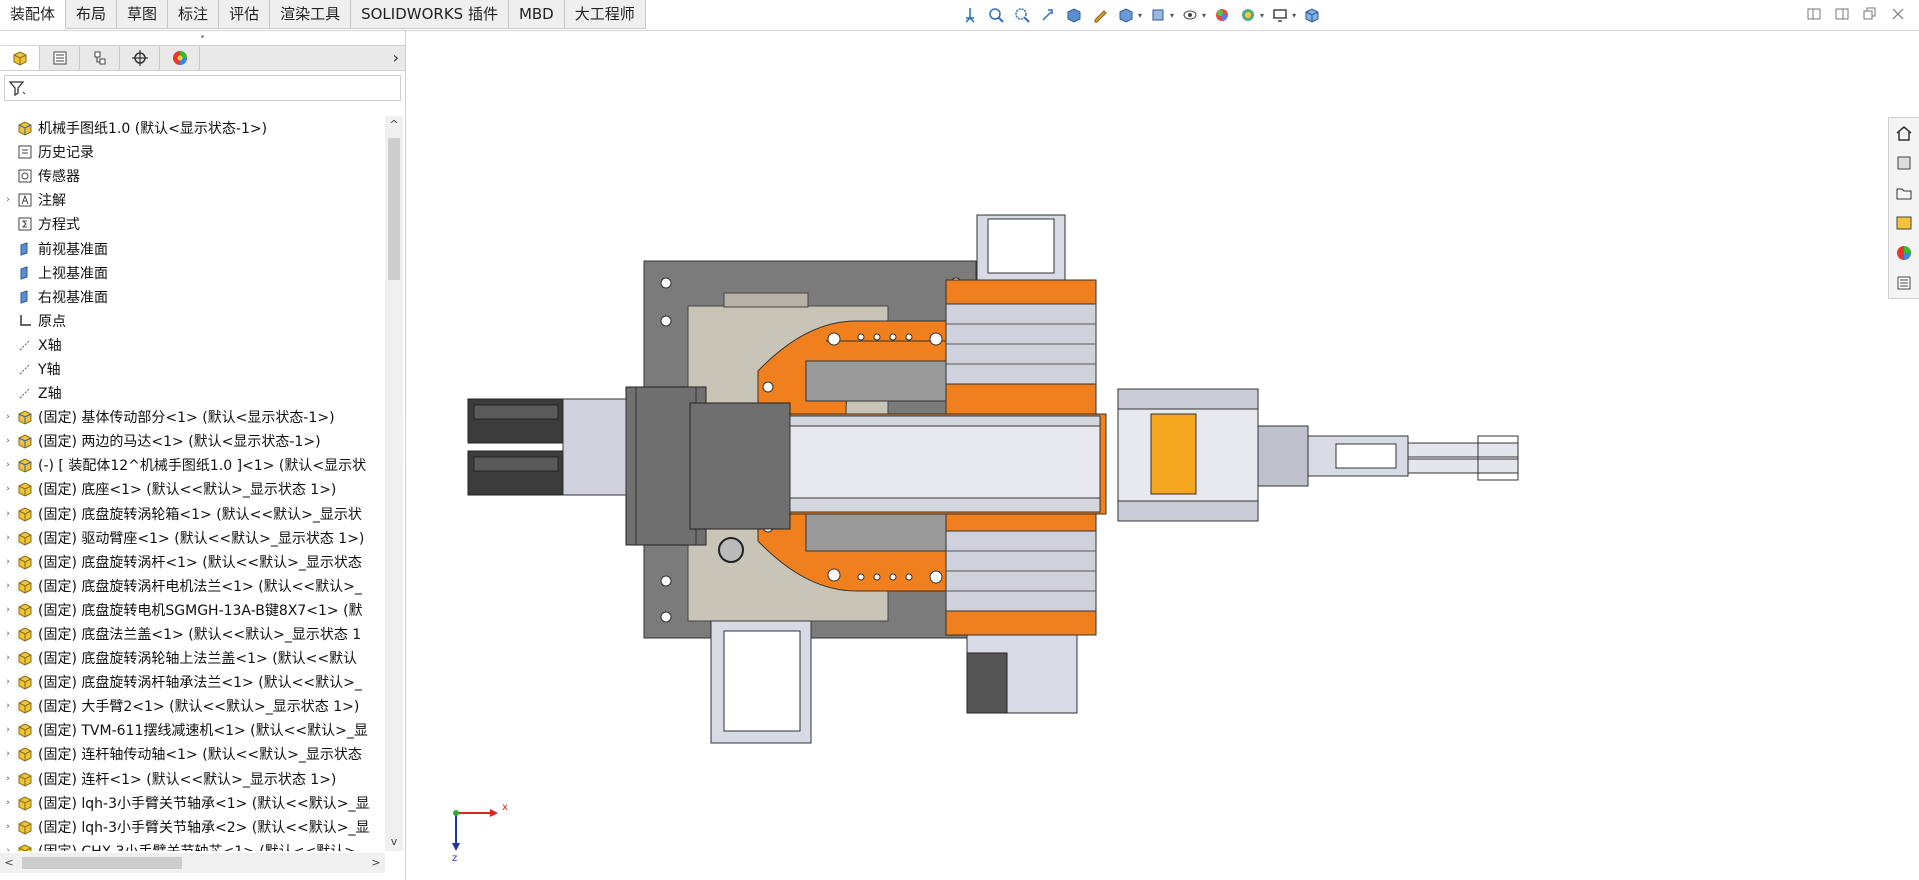 The image size is (1919, 880). What do you see at coordinates (1222, 15) in the screenshot?
I see `edit-appearance-icon` at bounding box center [1222, 15].